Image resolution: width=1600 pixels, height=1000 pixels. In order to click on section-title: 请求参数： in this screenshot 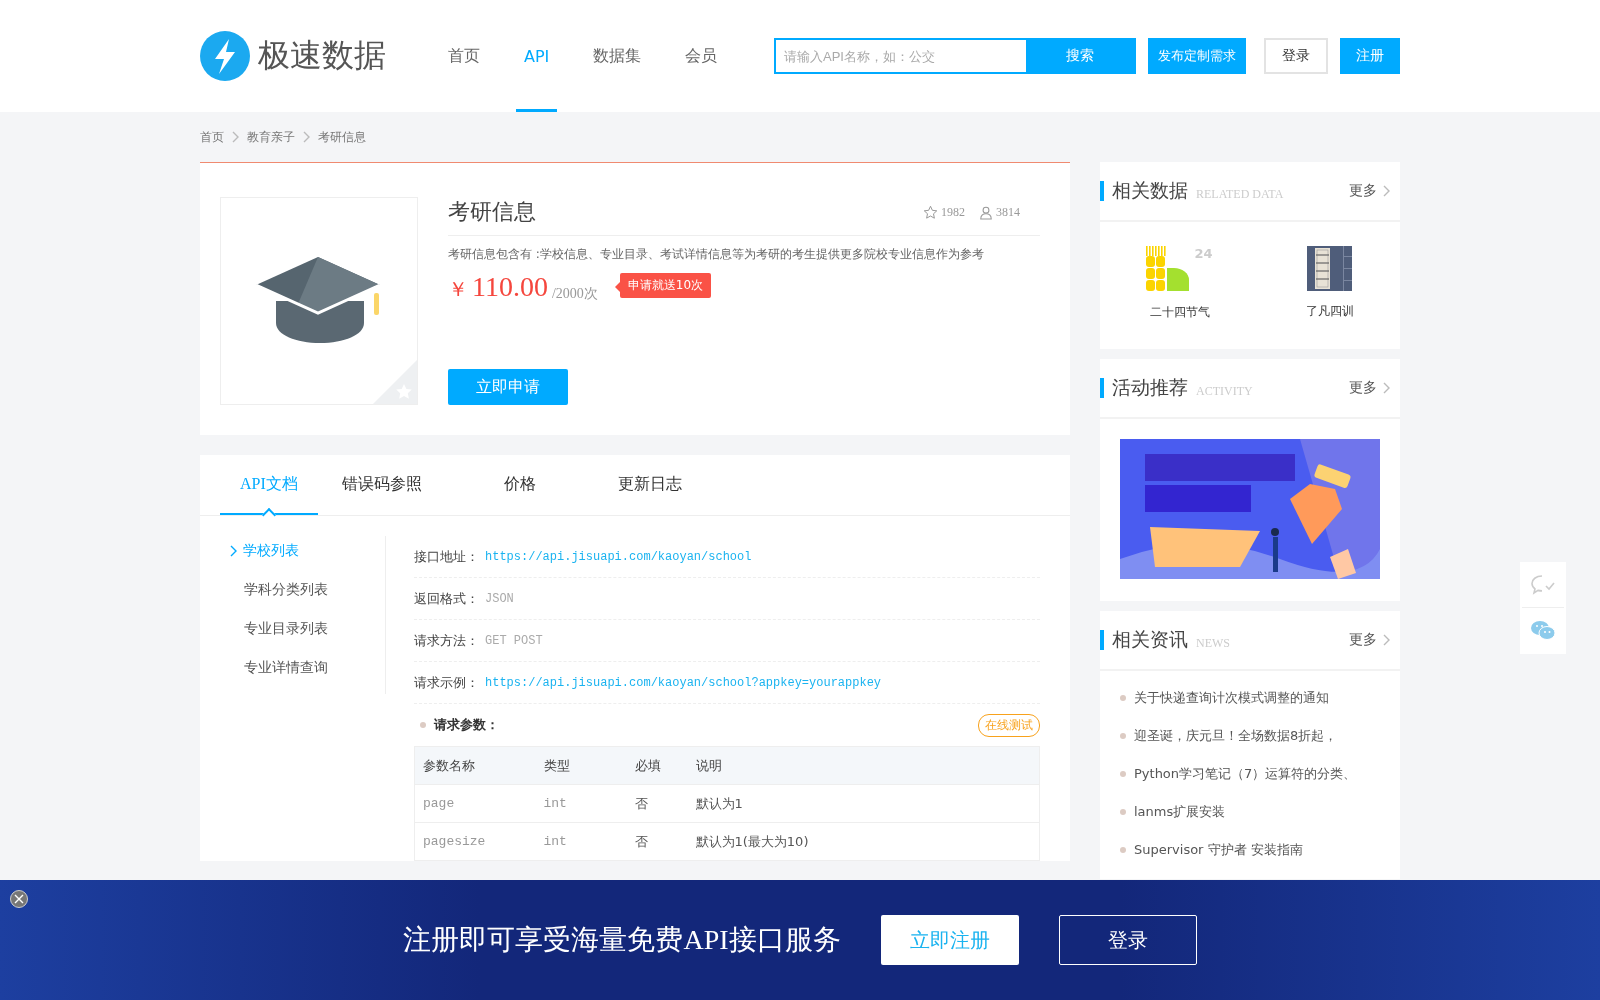, I will do `click(467, 725)`.